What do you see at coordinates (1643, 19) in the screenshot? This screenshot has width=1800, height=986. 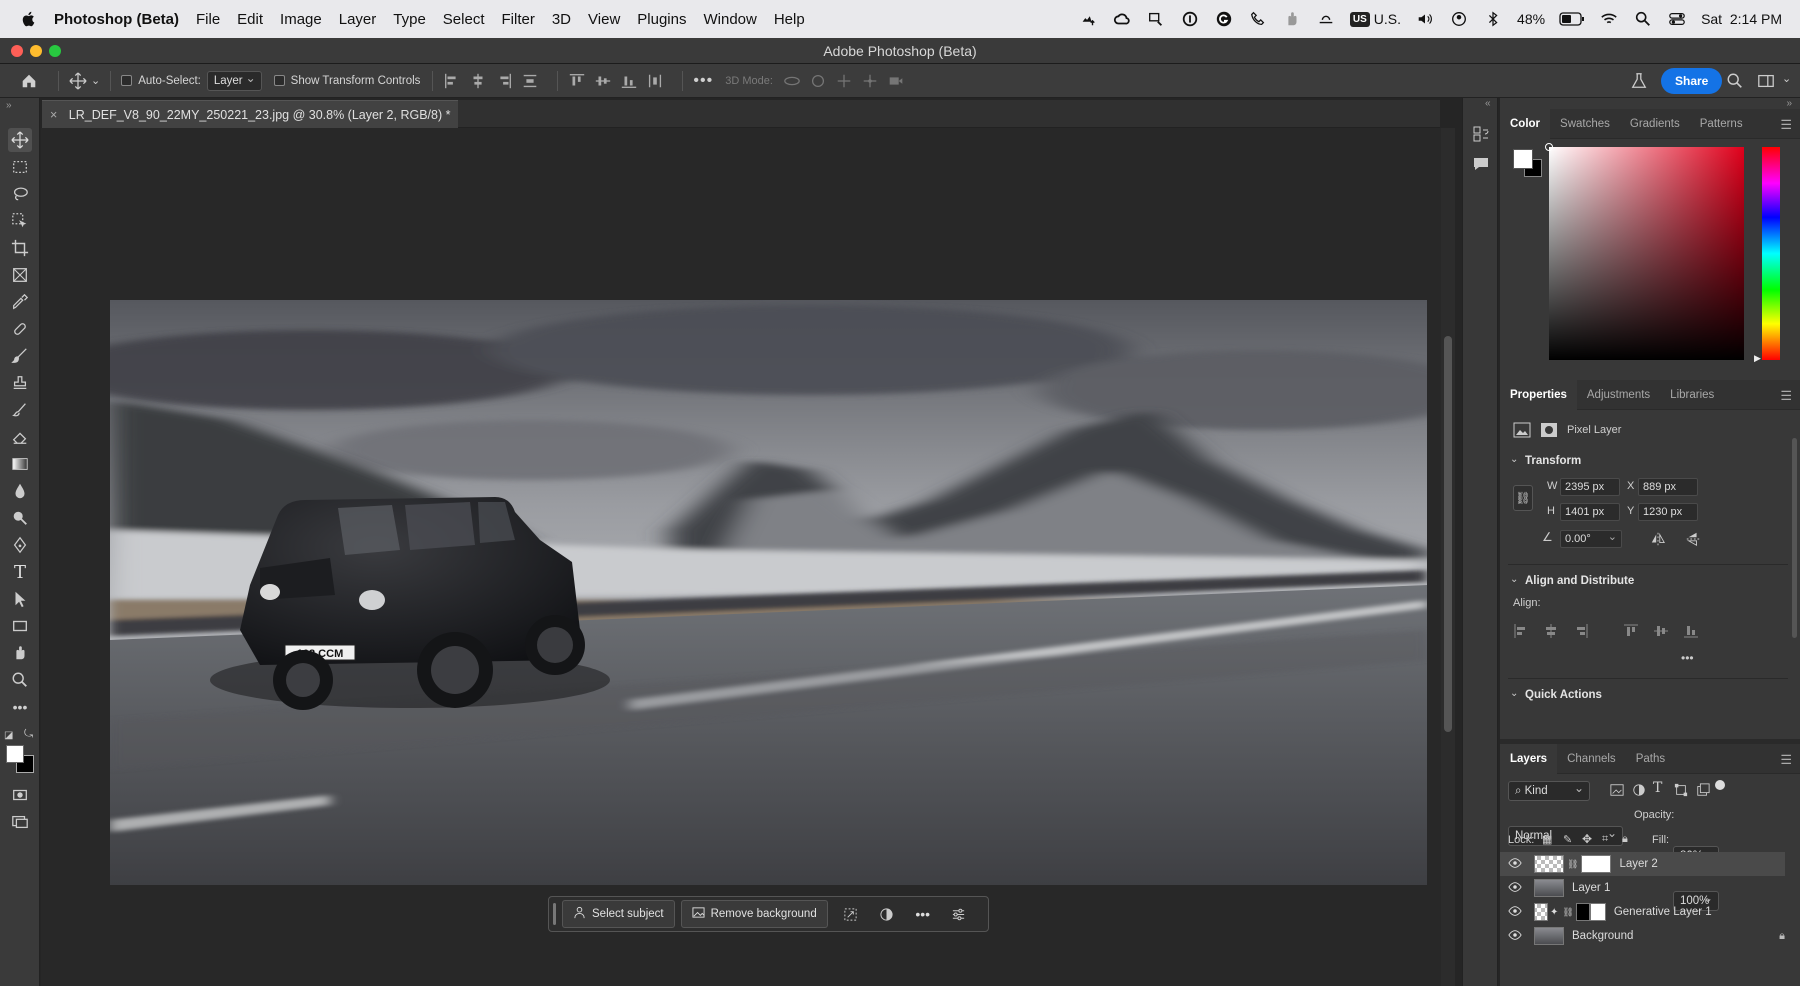 I see `spotlight-search-icon` at bounding box center [1643, 19].